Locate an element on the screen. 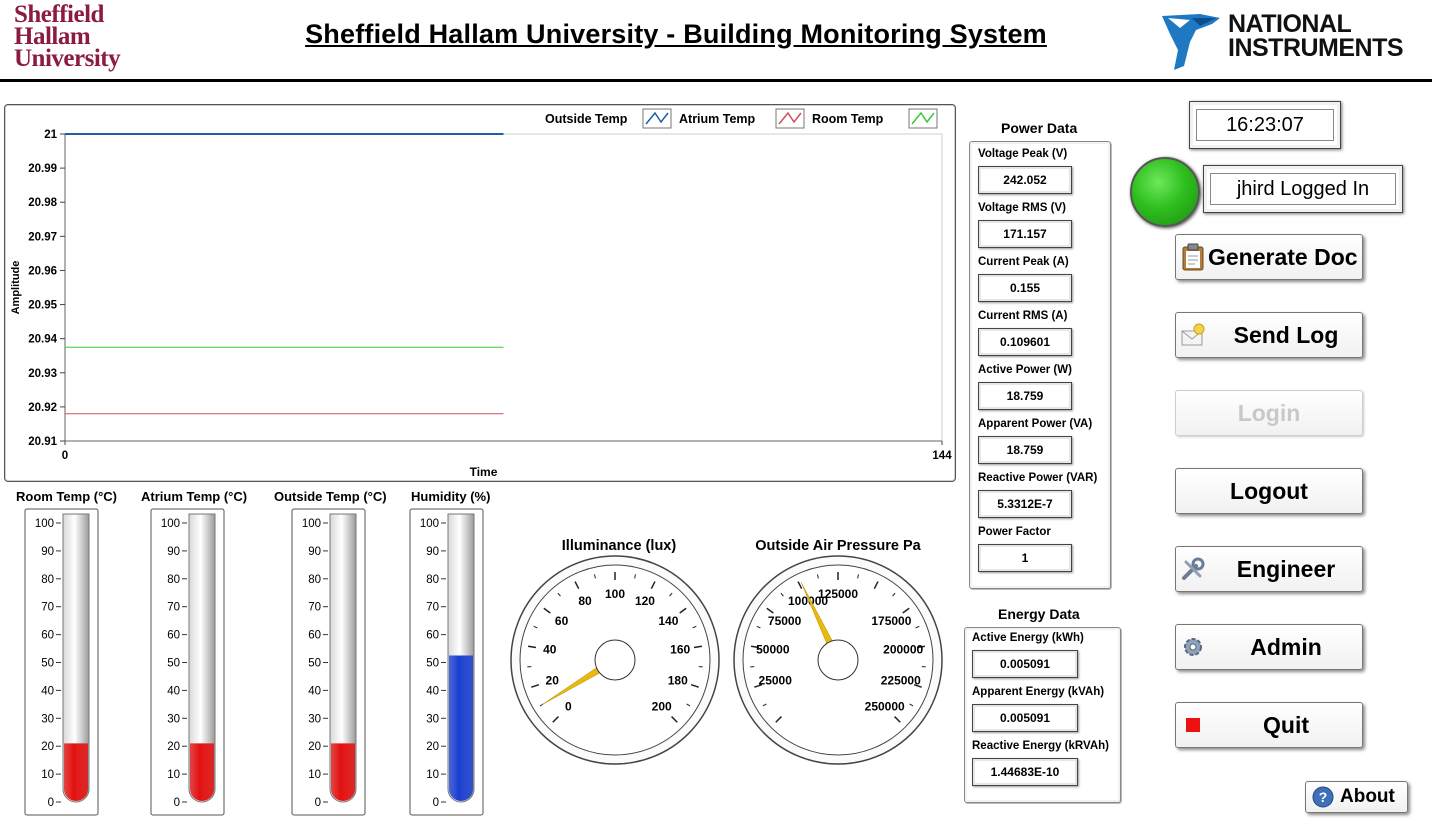  gauge-tick-label: 50000 is located at coordinates (773, 650).